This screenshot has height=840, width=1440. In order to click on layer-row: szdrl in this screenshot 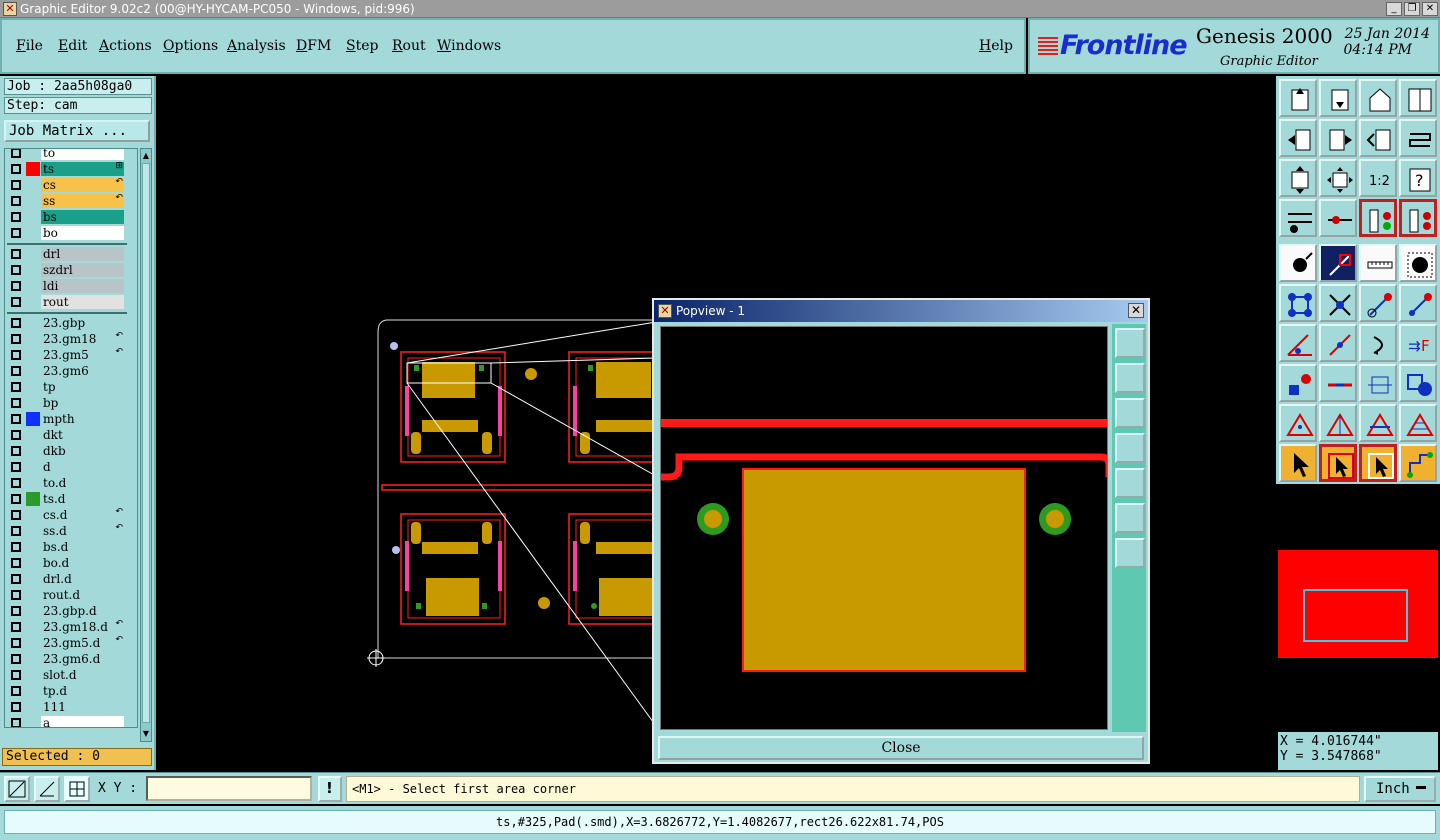, I will do `click(66, 270)`.